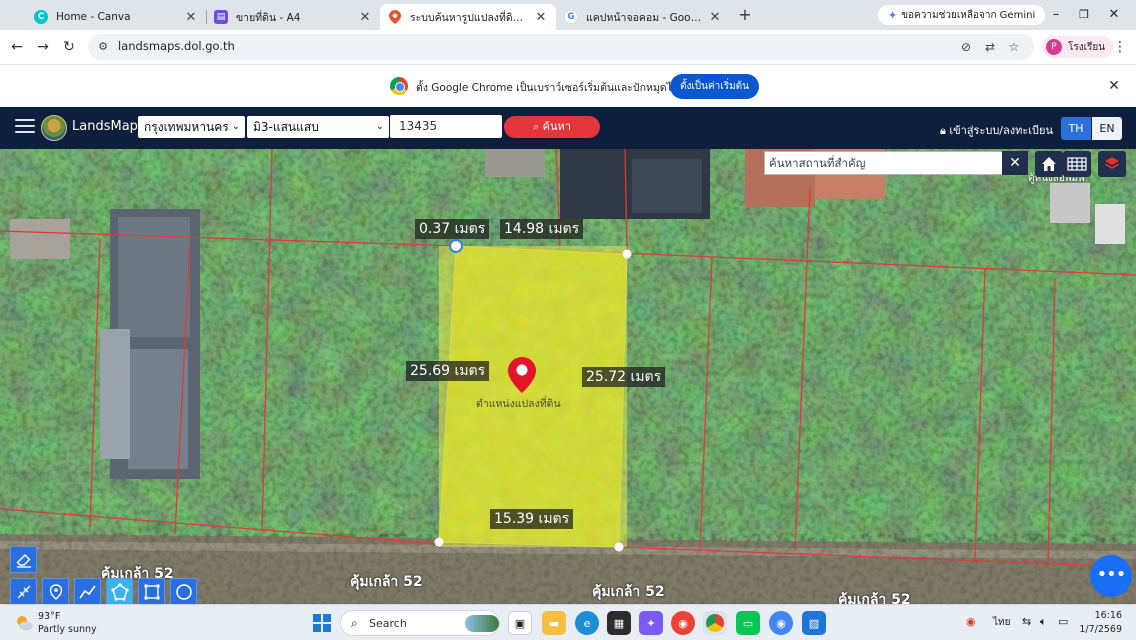 Image resolution: width=1136 pixels, height=640 pixels. I want to click on gemini-button: ✦ ขอความช่วยเหลือจาก Gemini, so click(962, 15).